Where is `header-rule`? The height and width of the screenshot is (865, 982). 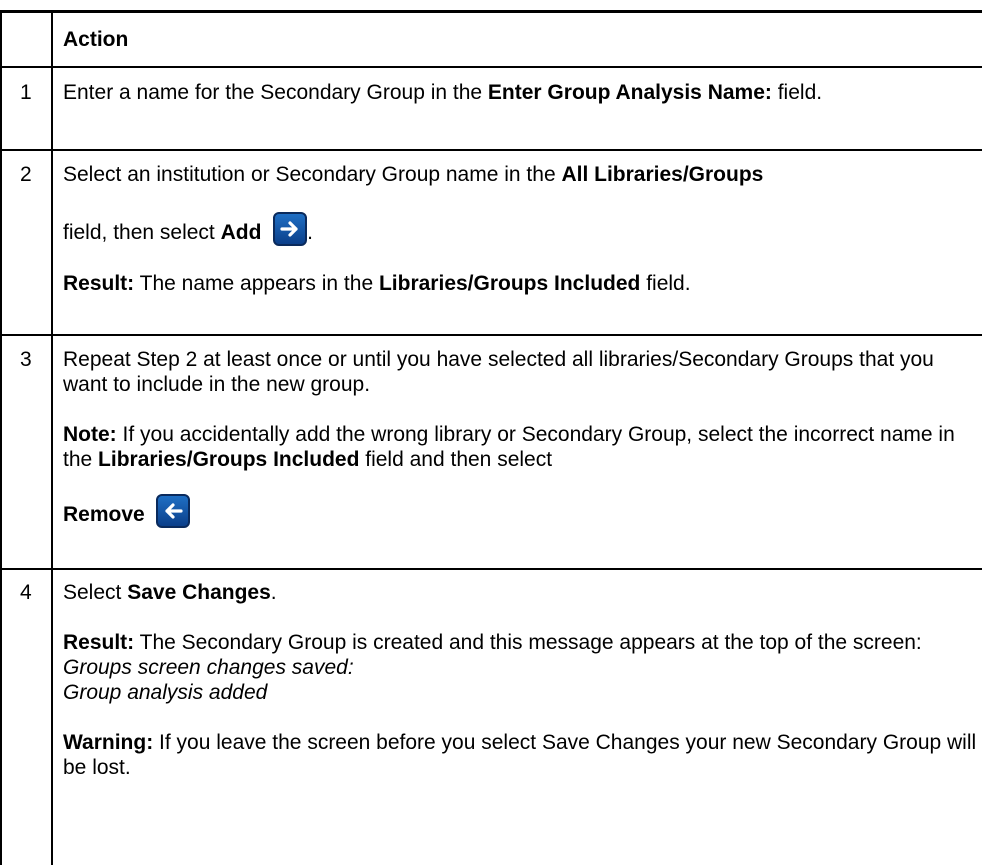
header-rule is located at coordinates (491, 67).